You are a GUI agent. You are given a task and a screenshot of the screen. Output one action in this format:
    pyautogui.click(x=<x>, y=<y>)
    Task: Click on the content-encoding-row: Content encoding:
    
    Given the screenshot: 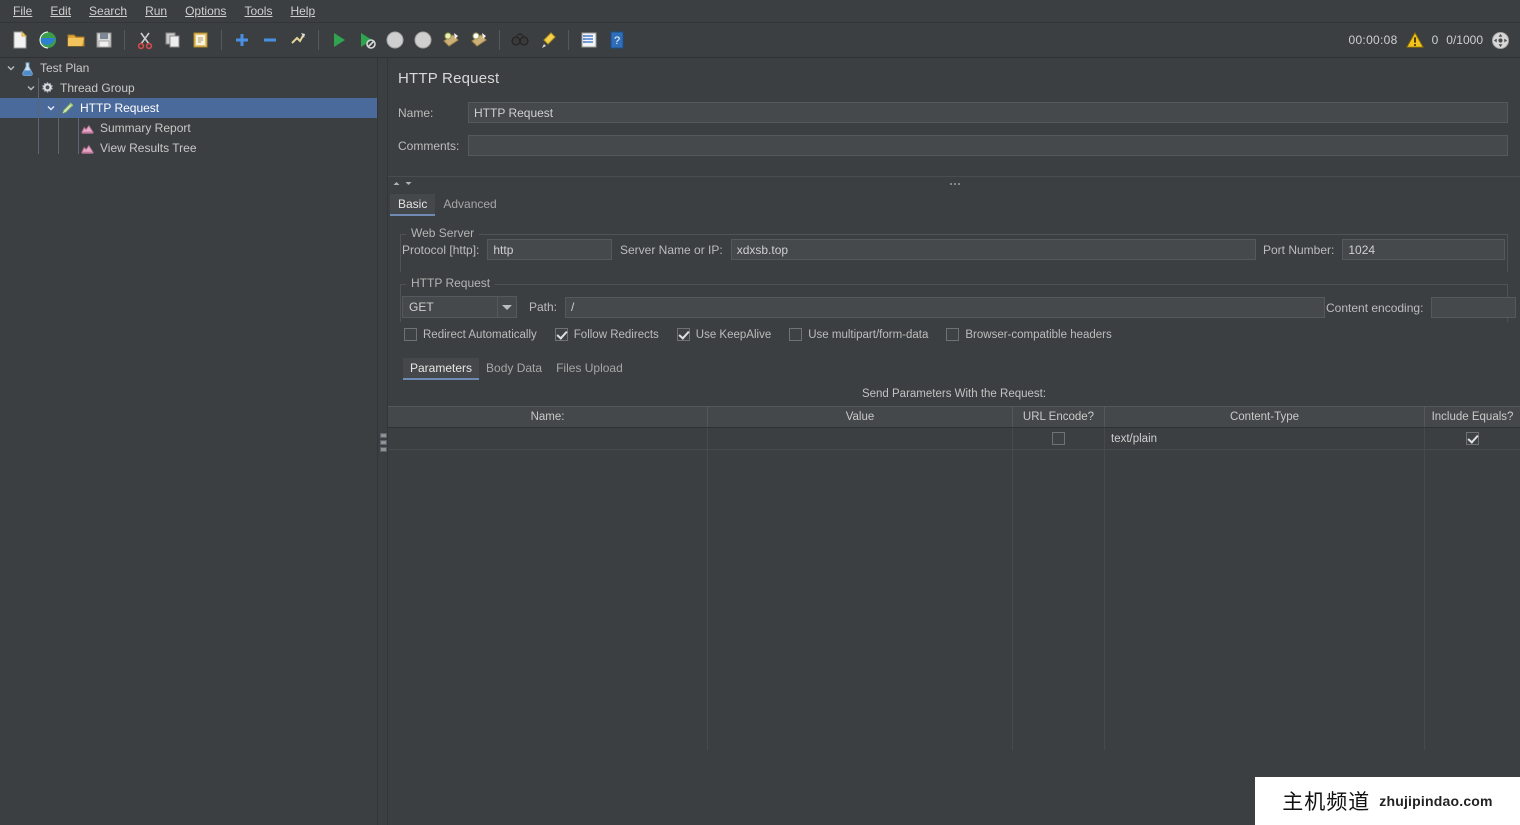 What is the action you would take?
    pyautogui.click(x=1421, y=307)
    